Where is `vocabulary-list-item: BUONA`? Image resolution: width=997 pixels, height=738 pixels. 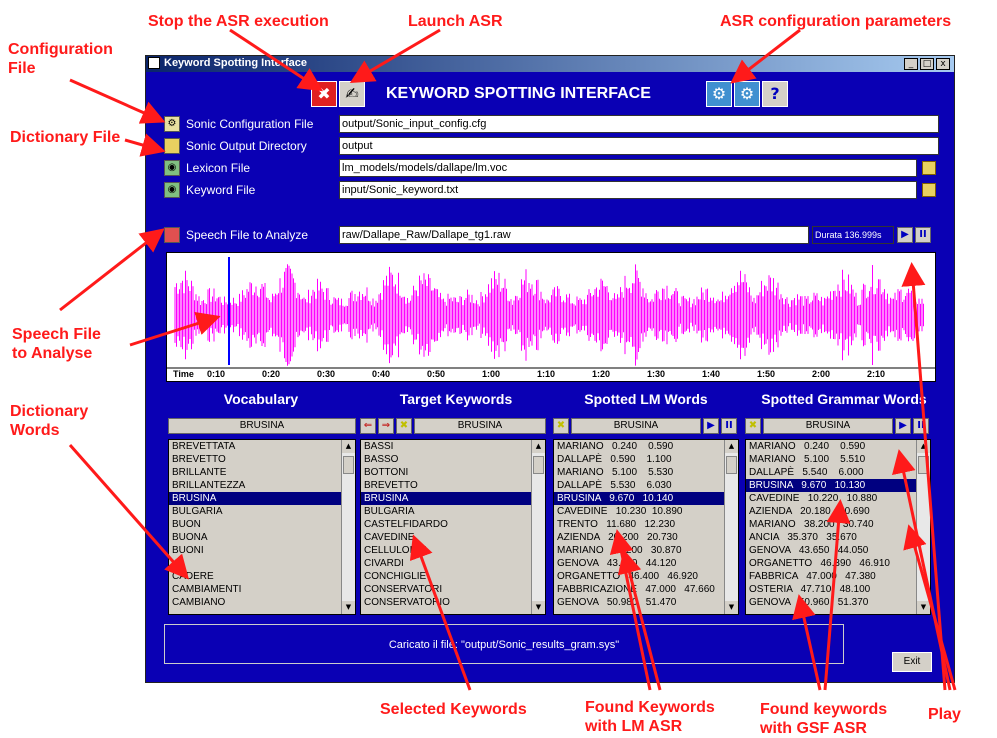 vocabulary-list-item: BUONA is located at coordinates (262, 537).